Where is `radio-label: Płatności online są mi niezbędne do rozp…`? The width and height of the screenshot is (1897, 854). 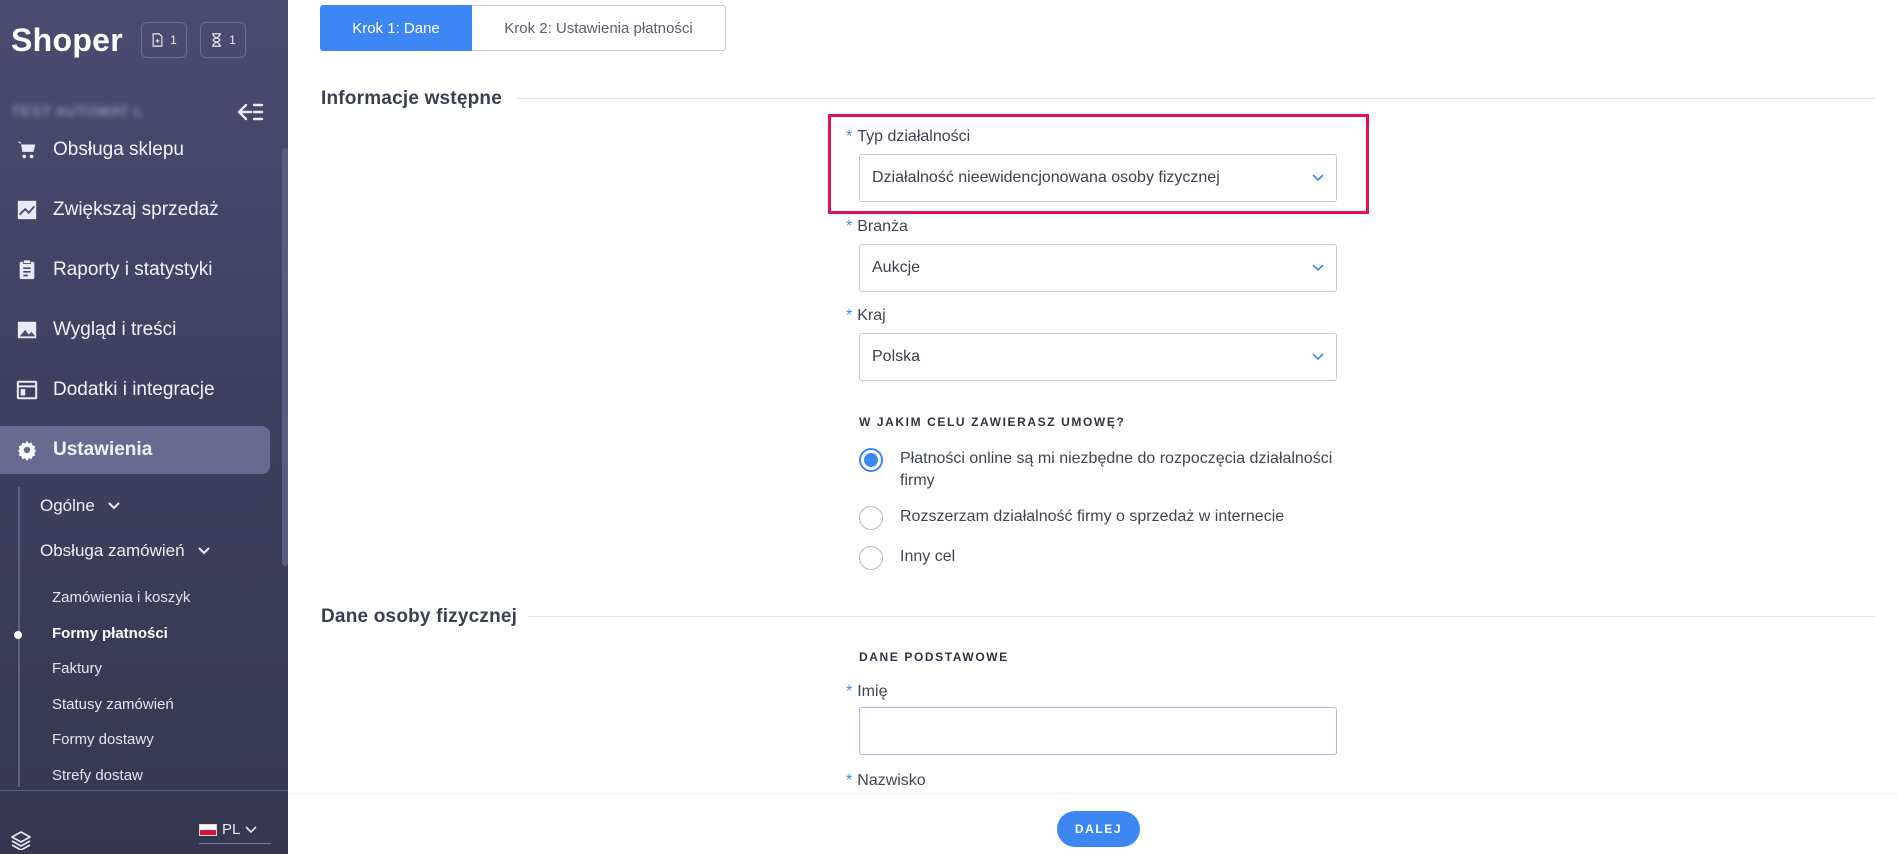
radio-label: Płatności online są mi niezbędne do rozp… is located at coordinates (1116, 469).